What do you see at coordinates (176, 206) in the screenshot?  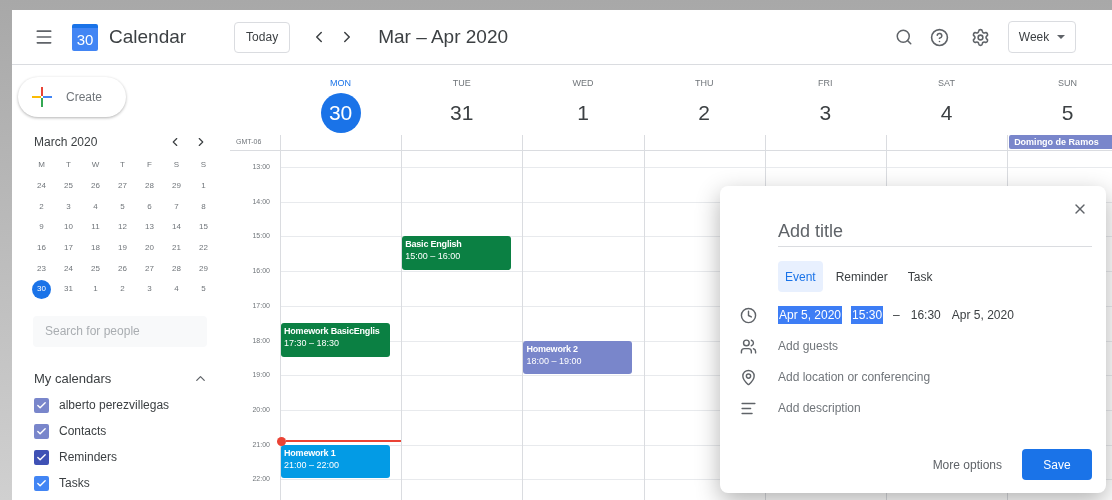 I see `mini-calendar-day: 7` at bounding box center [176, 206].